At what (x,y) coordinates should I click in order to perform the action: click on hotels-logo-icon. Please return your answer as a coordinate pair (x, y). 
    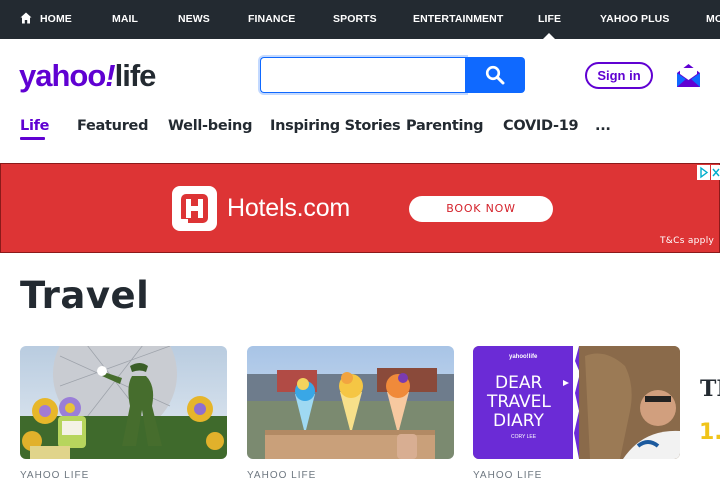
    Looking at the image, I should click on (194, 208).